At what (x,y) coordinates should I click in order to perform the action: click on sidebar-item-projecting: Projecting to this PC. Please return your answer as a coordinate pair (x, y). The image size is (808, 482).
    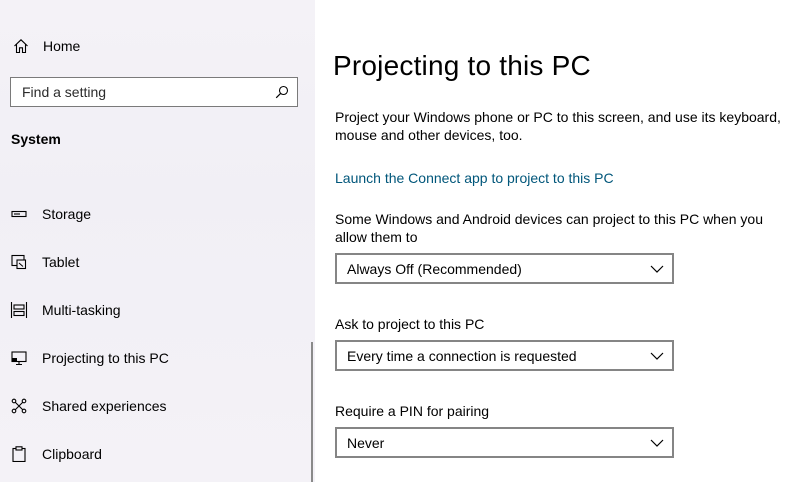
    Looking at the image, I should click on (157, 358).